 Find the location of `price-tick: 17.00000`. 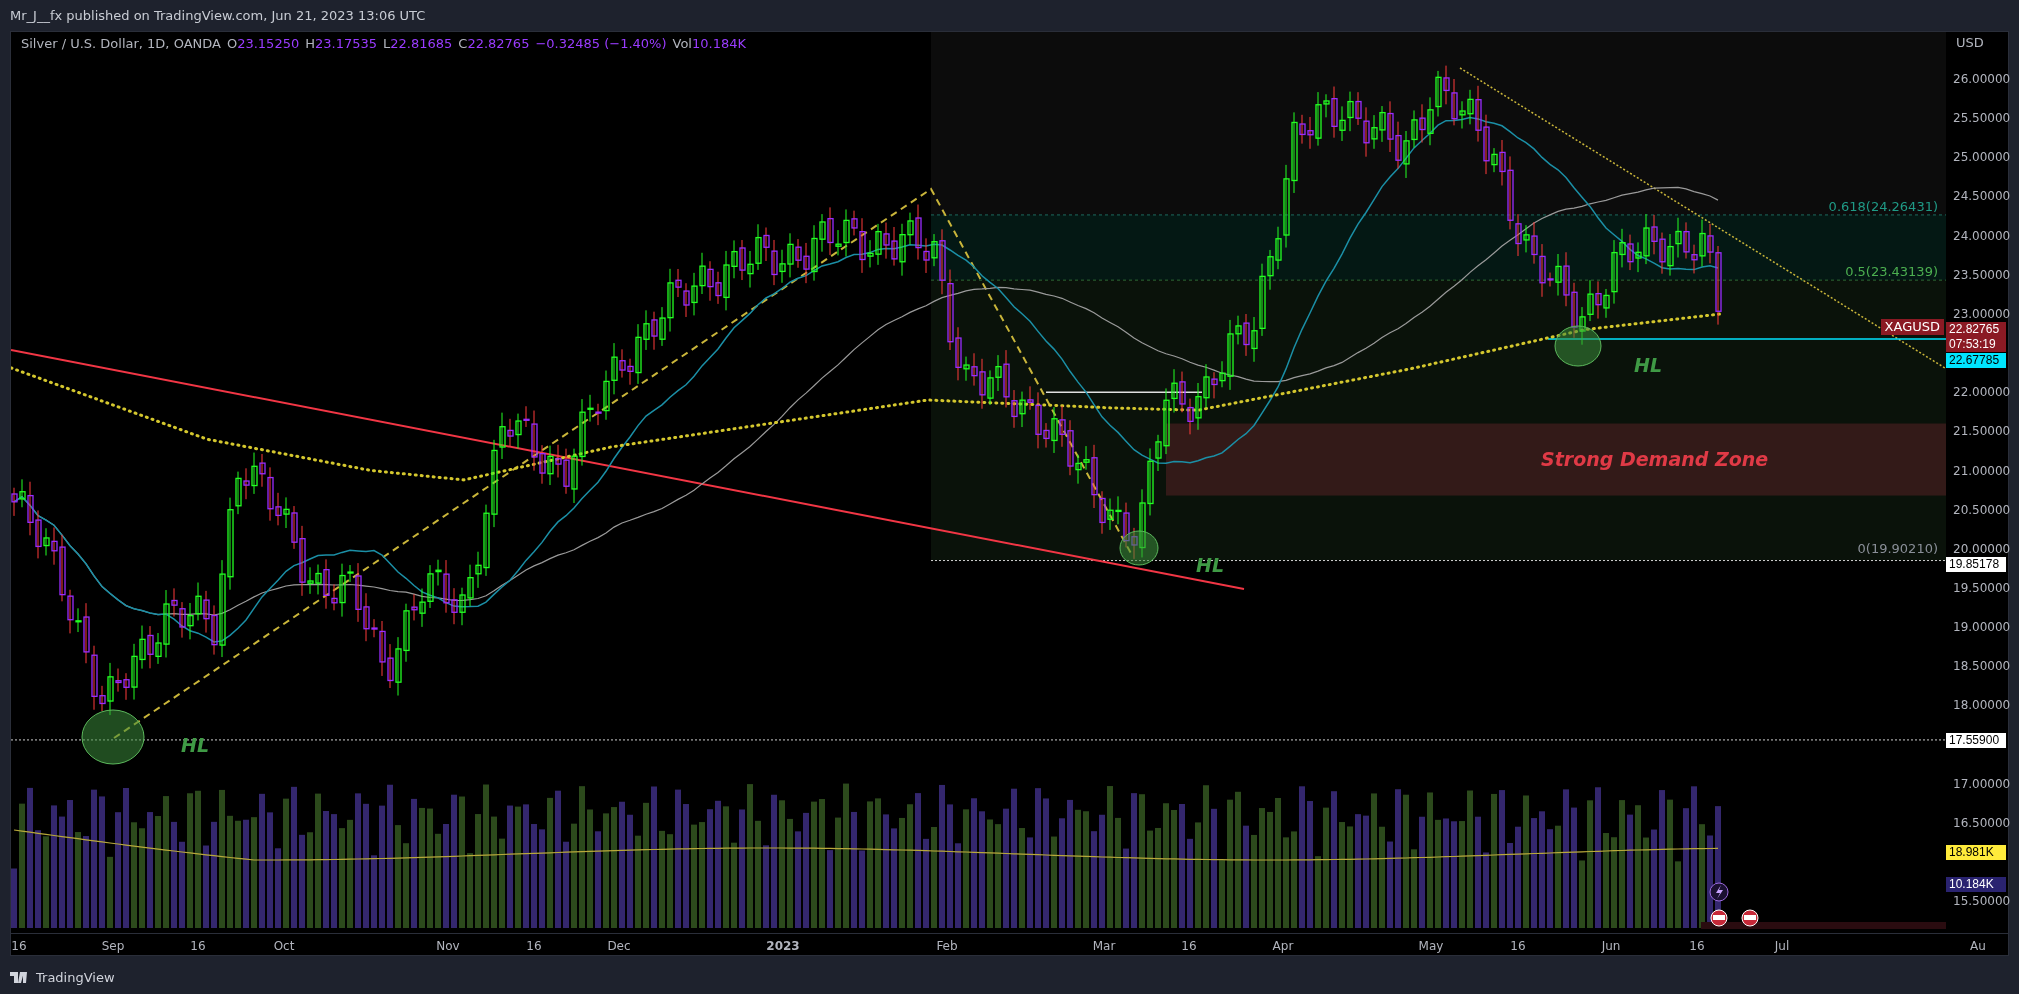

price-tick: 17.00000 is located at coordinates (1982, 783).